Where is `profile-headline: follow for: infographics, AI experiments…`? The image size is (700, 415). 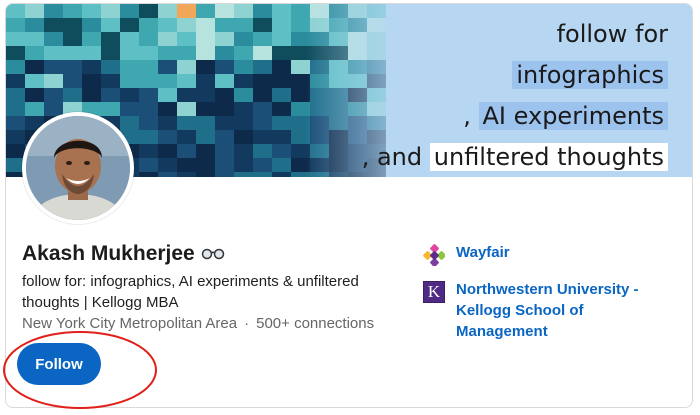 profile-headline: follow for: infographics, AI experiments… is located at coordinates (190, 292).